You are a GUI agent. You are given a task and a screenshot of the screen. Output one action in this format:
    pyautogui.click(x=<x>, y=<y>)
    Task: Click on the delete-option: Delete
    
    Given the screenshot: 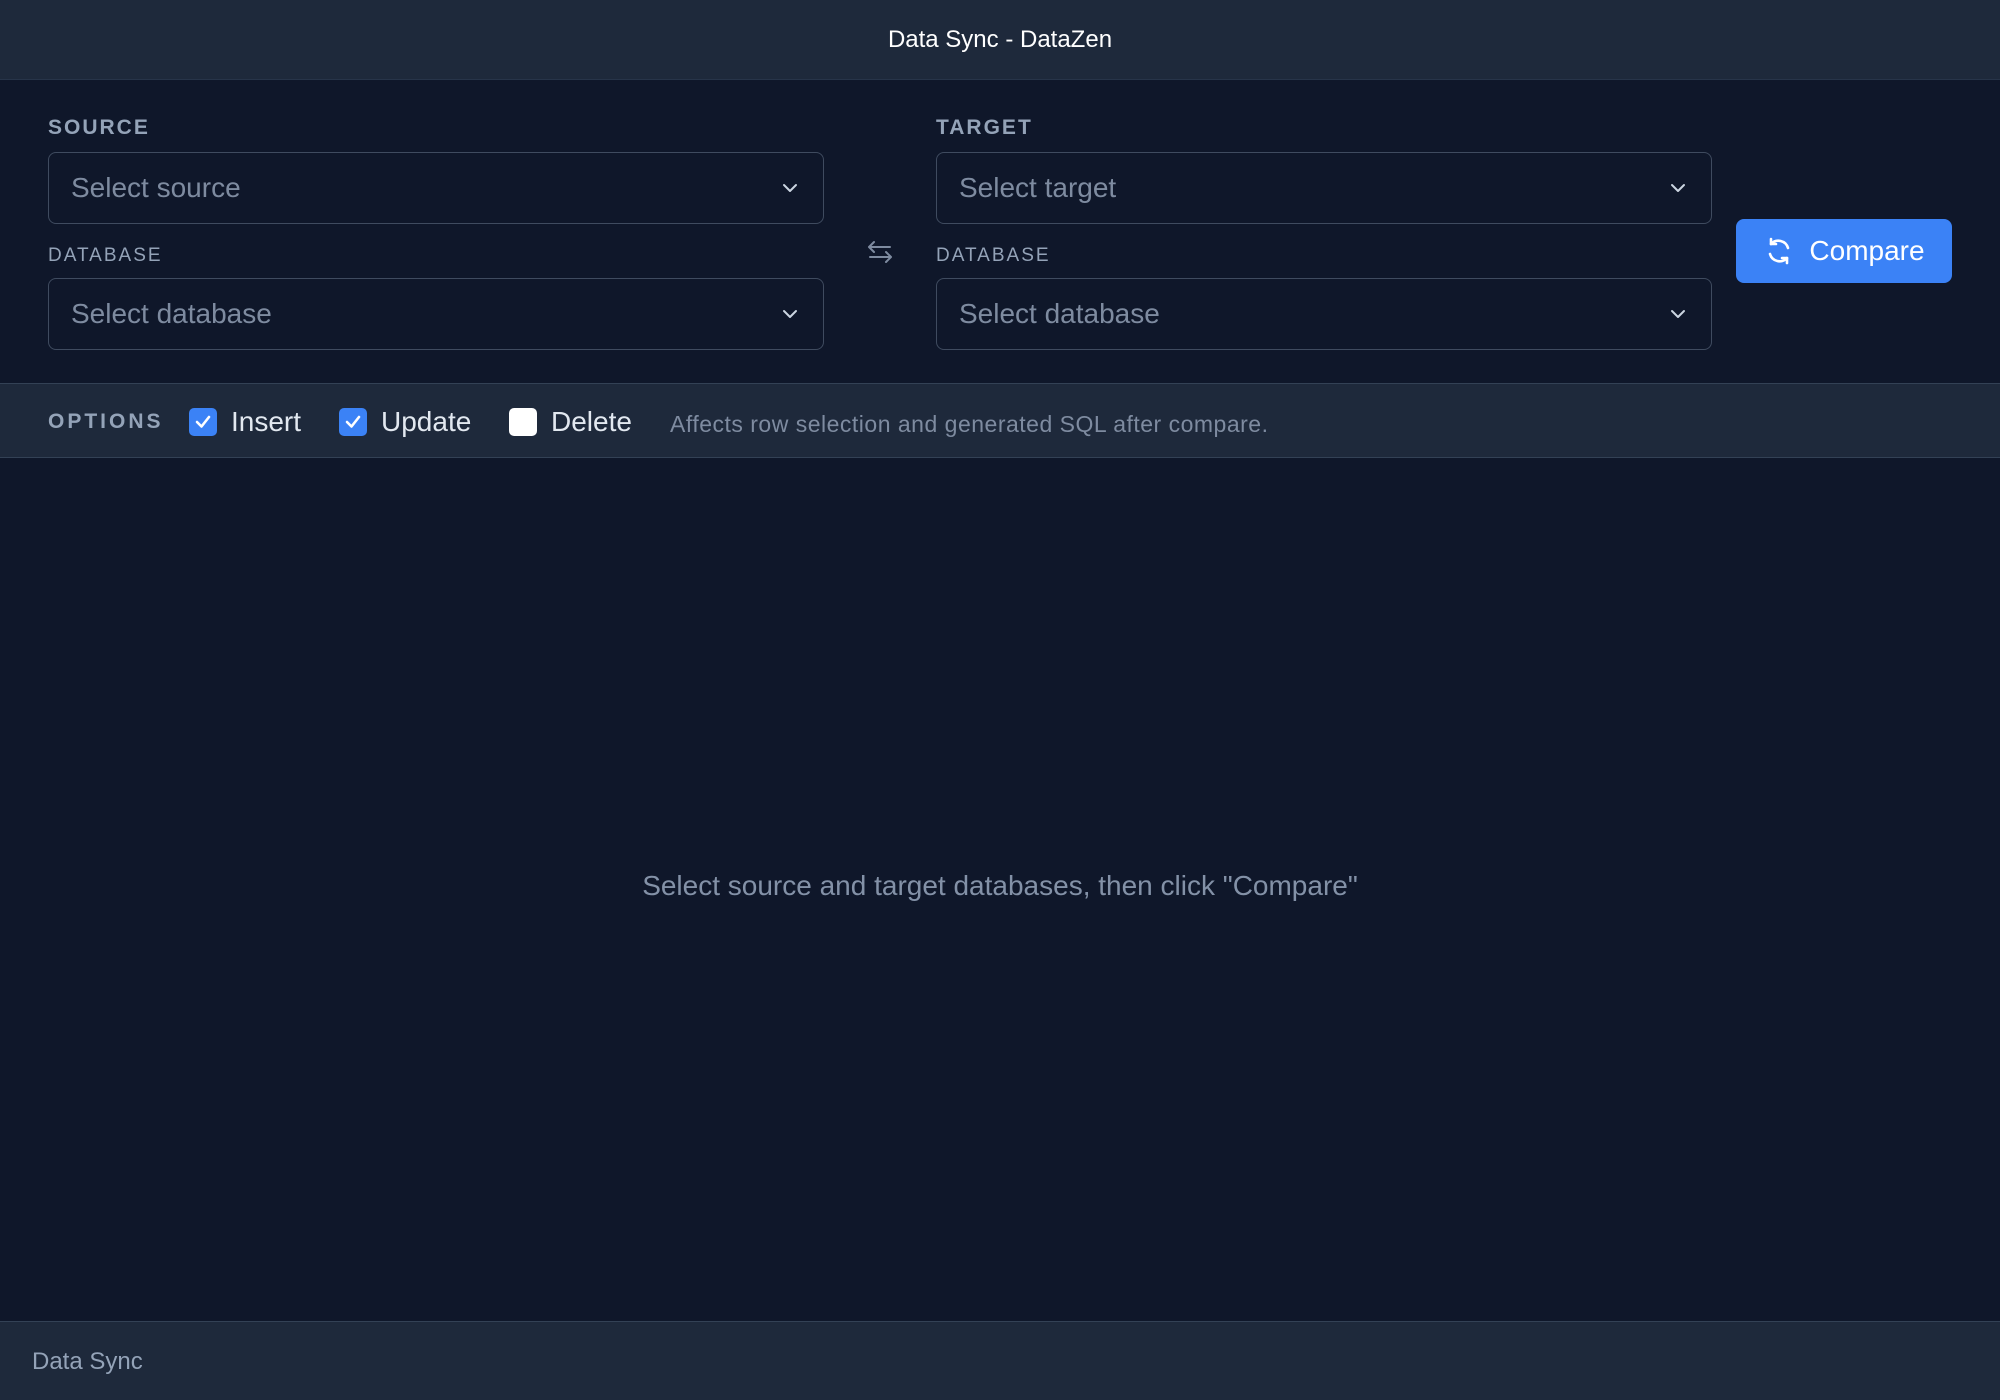 What is the action you would take?
    pyautogui.click(x=570, y=422)
    